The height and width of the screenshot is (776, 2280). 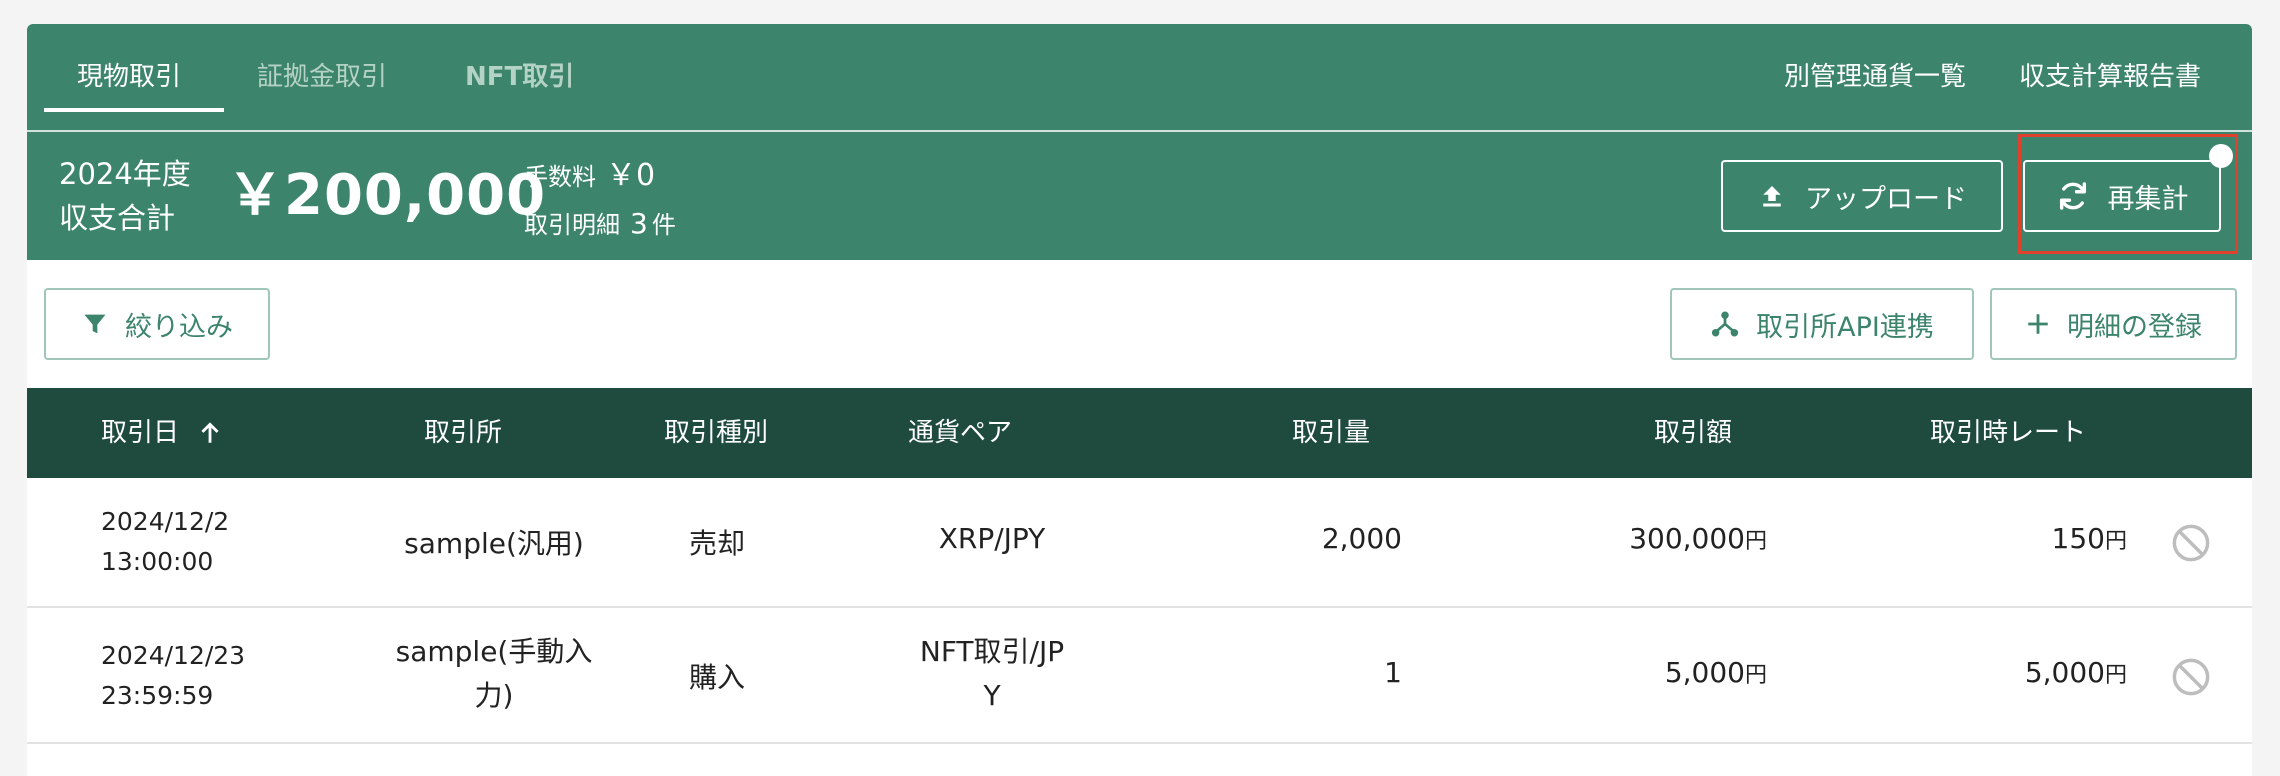 What do you see at coordinates (572, 225) in the screenshot?
I see `count-label: 取引明細` at bounding box center [572, 225].